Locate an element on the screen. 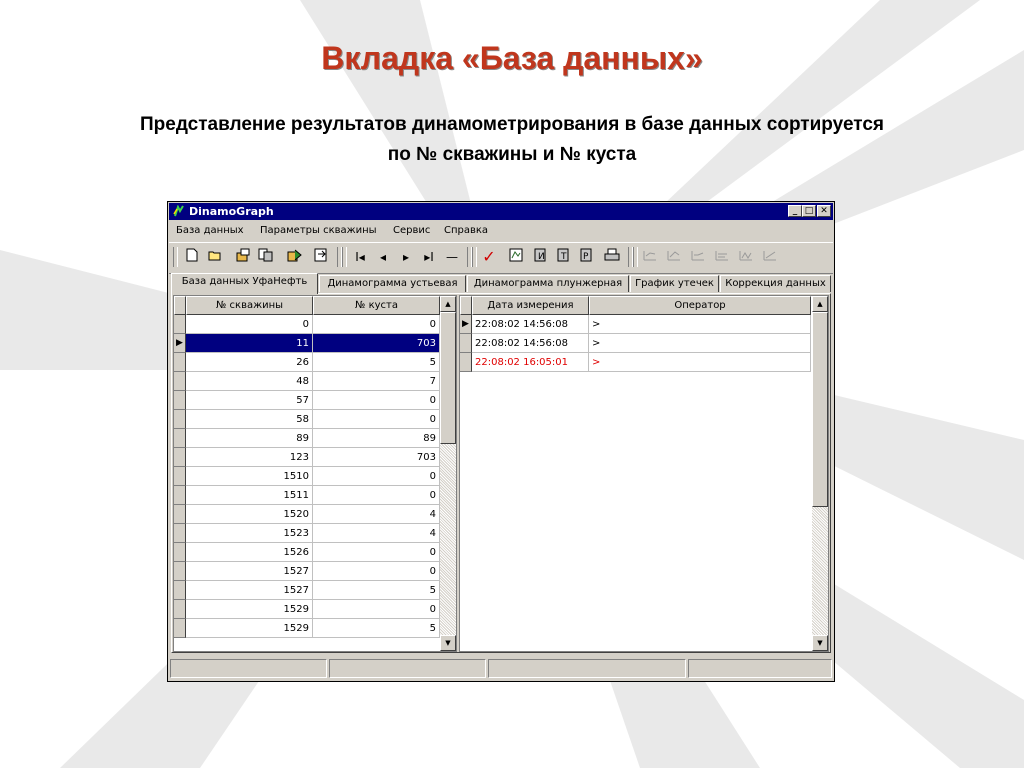 This screenshot has height=768, width=1024. well-number-cell: 26 is located at coordinates (249, 362).